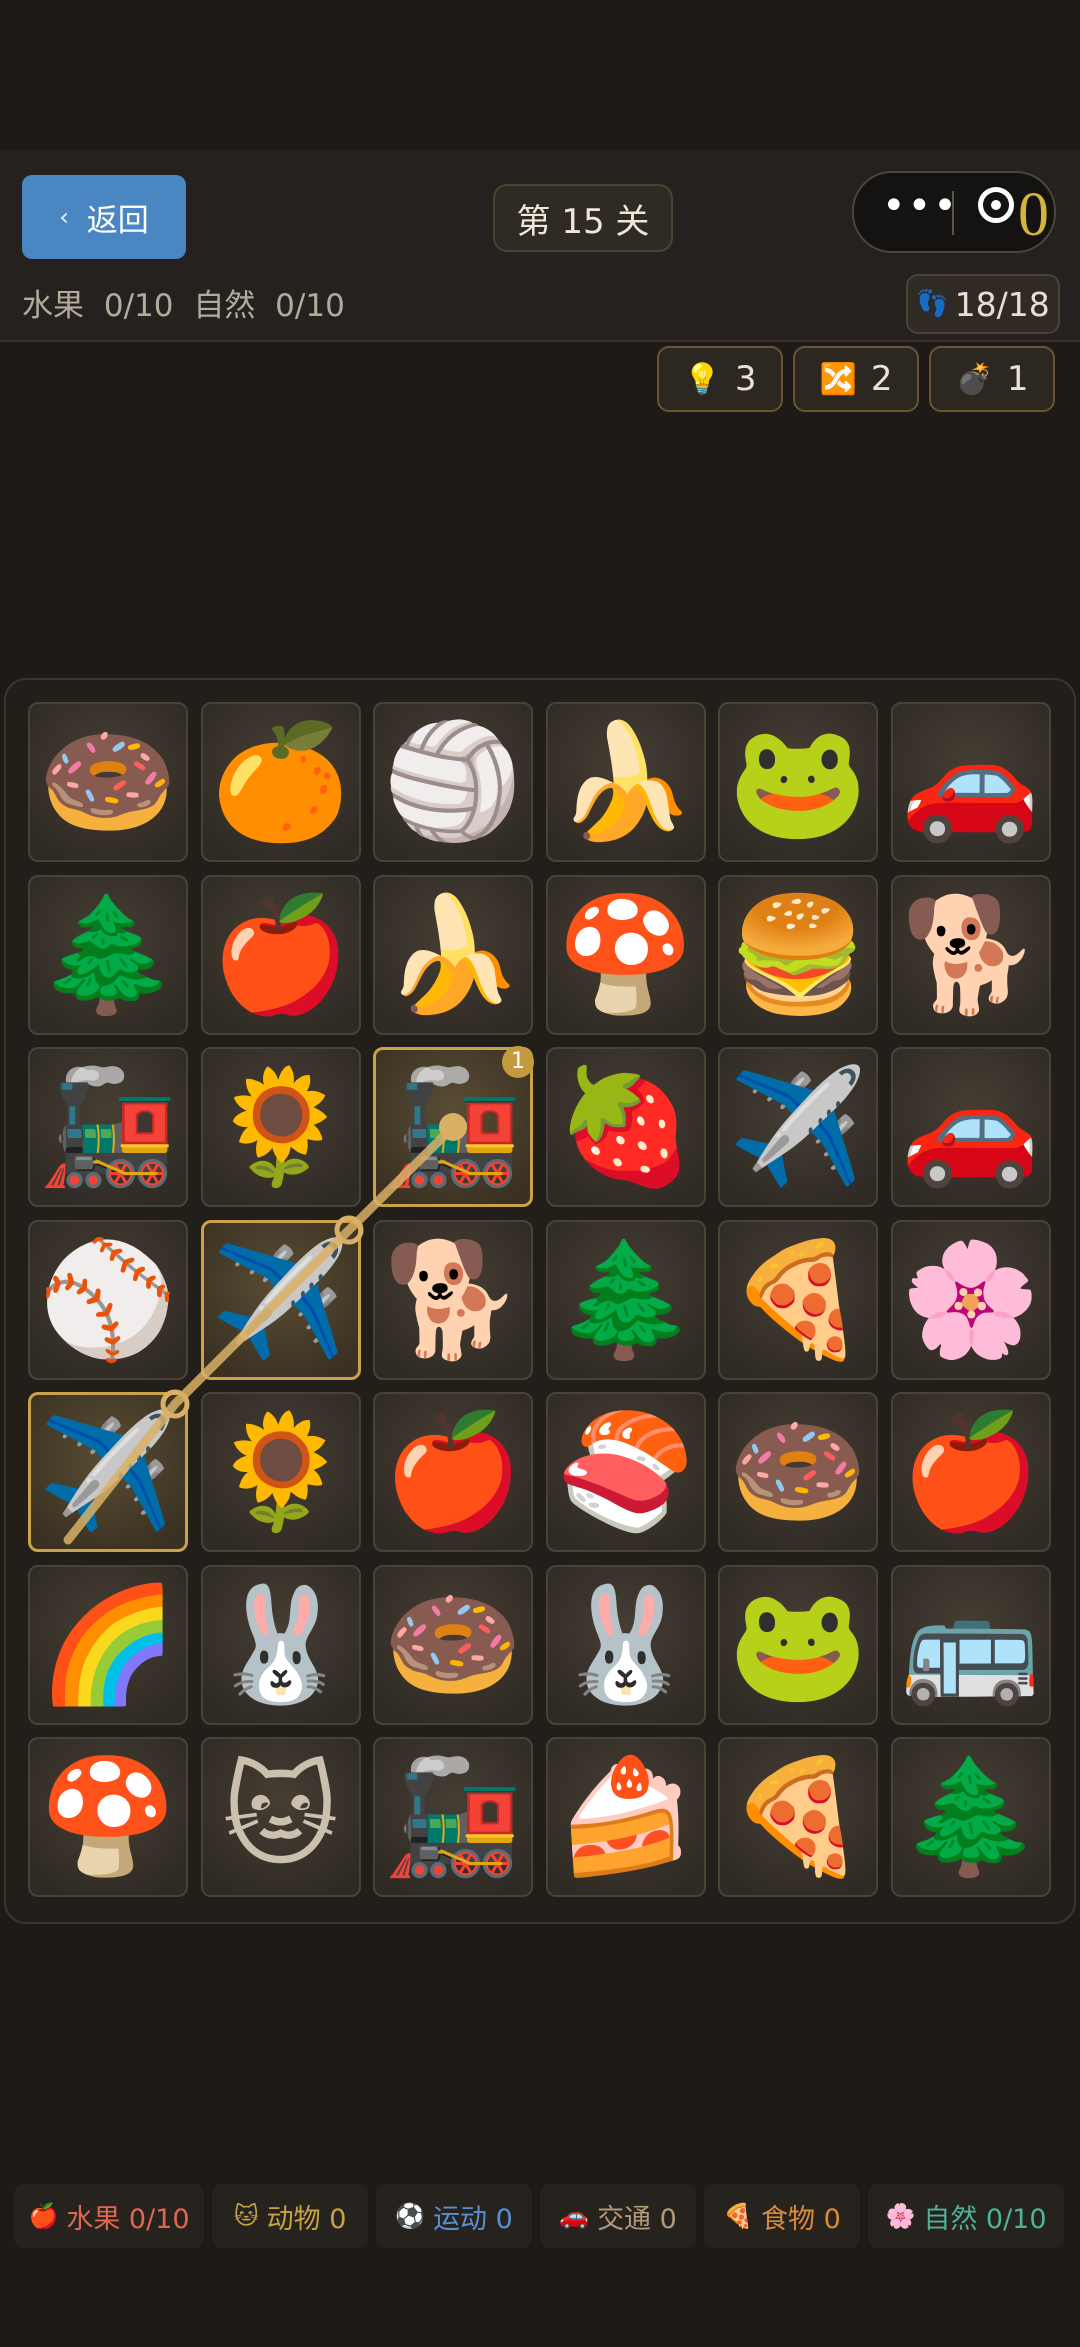  I want to click on animal-icon: 🐱, so click(246, 2216).